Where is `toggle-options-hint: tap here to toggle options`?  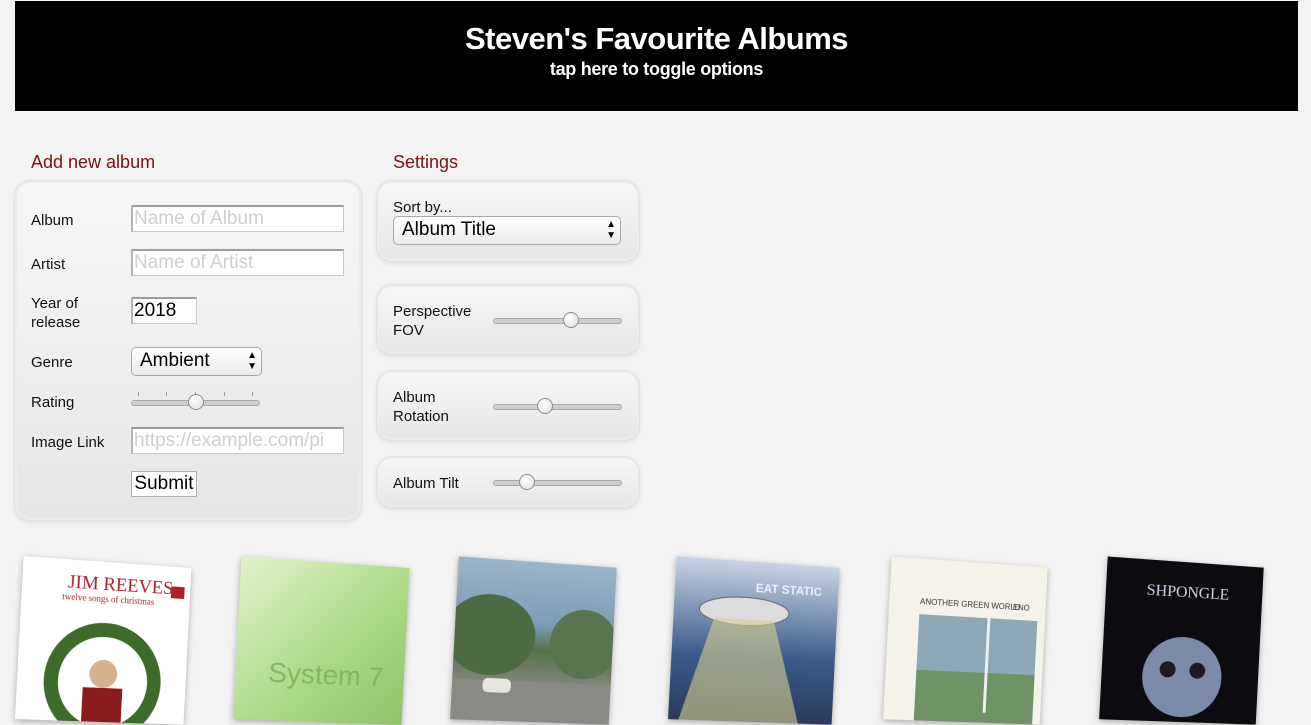
toggle-options-hint: tap here to toggle options is located at coordinates (656, 69).